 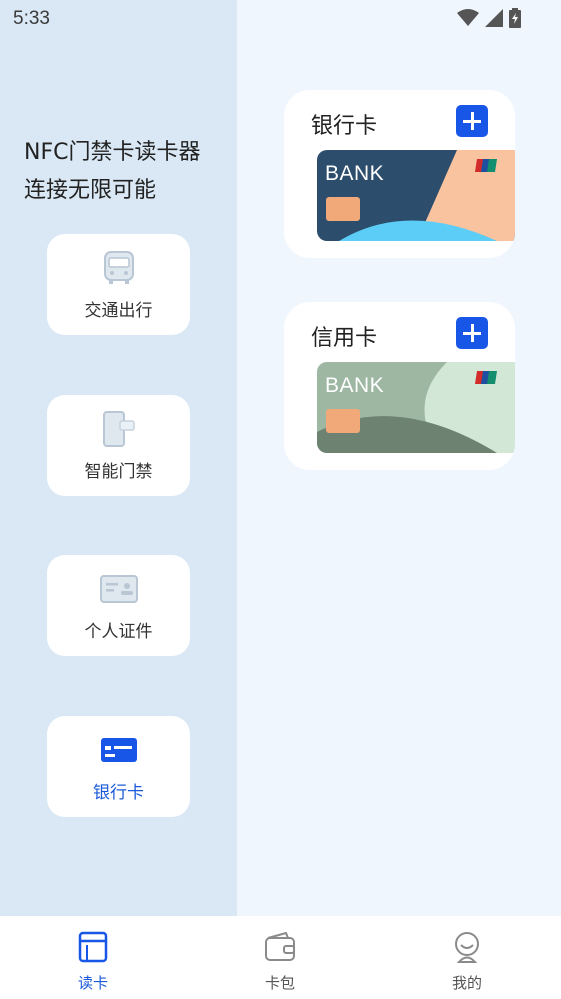 I want to click on card-group-bank: 银行卡 BANK, so click(x=399, y=174).